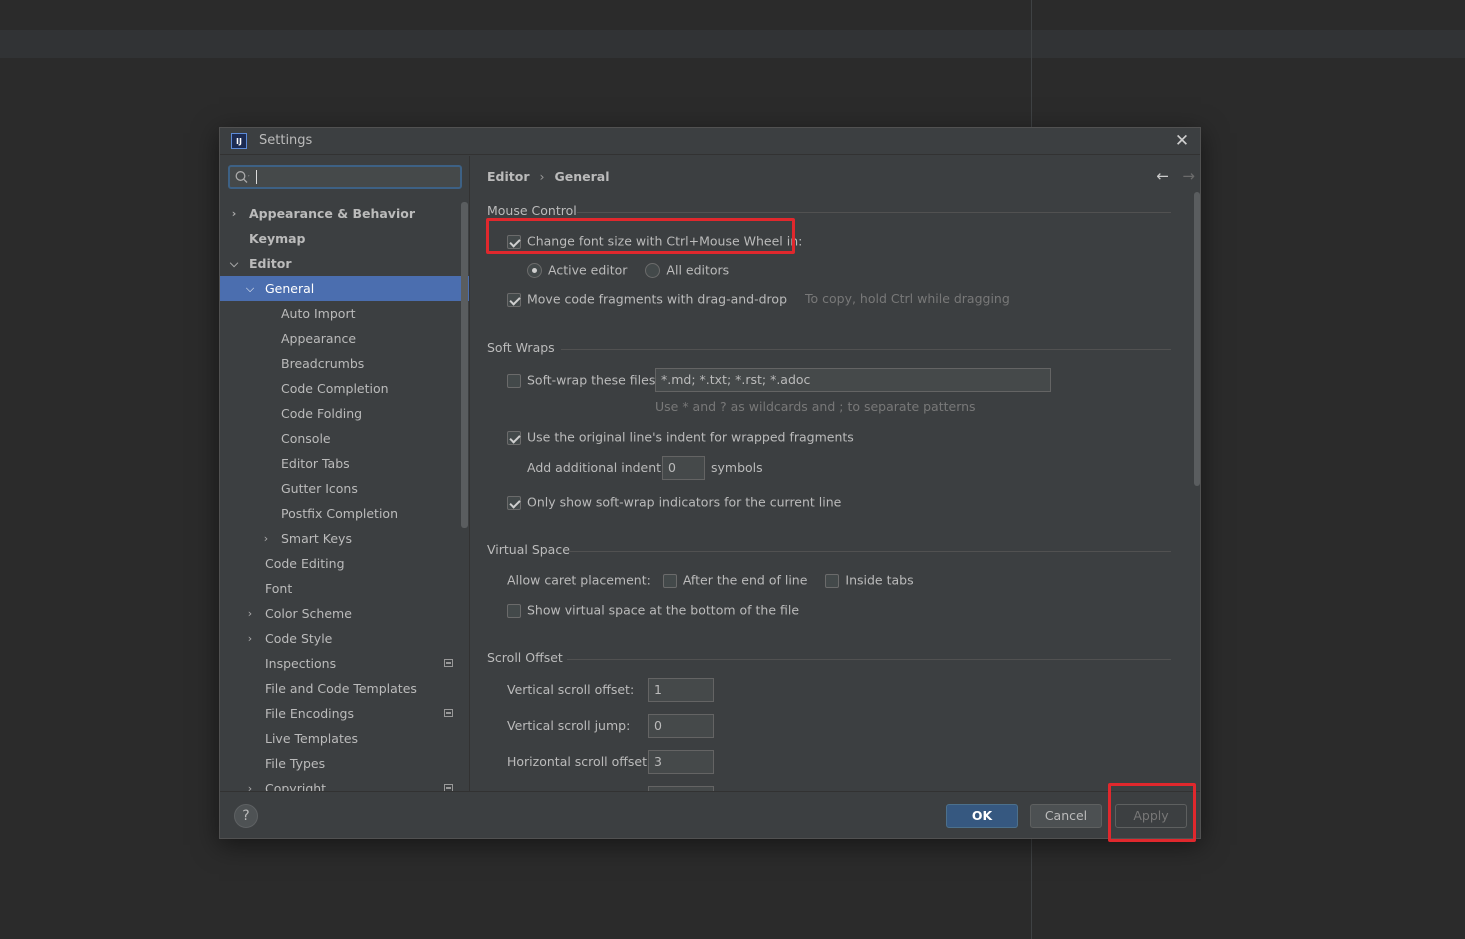 The image size is (1465, 939). I want to click on breadcrumb-editor: Editor, so click(508, 176).